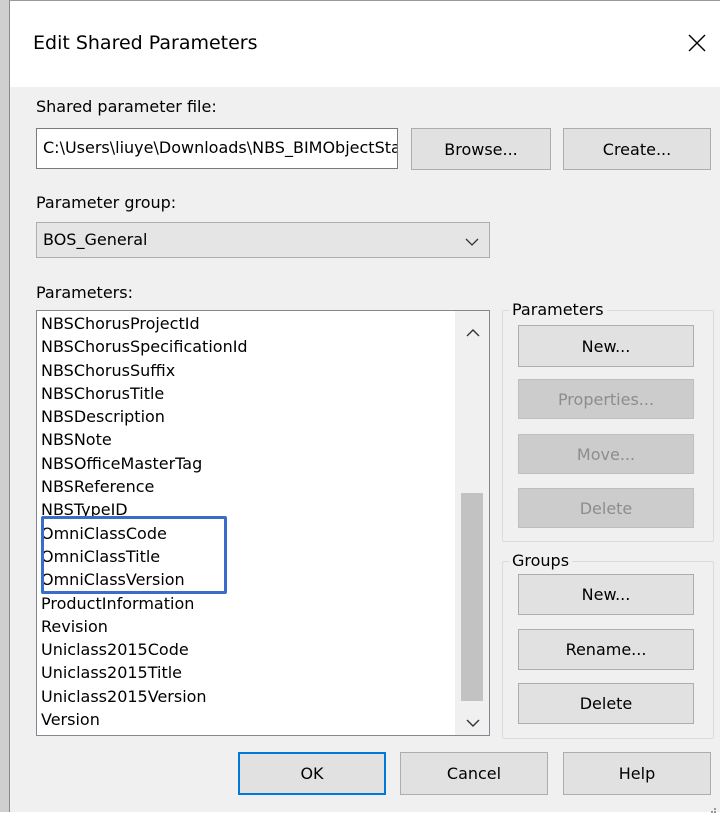  What do you see at coordinates (244, 719) in the screenshot?
I see `list-item: Version` at bounding box center [244, 719].